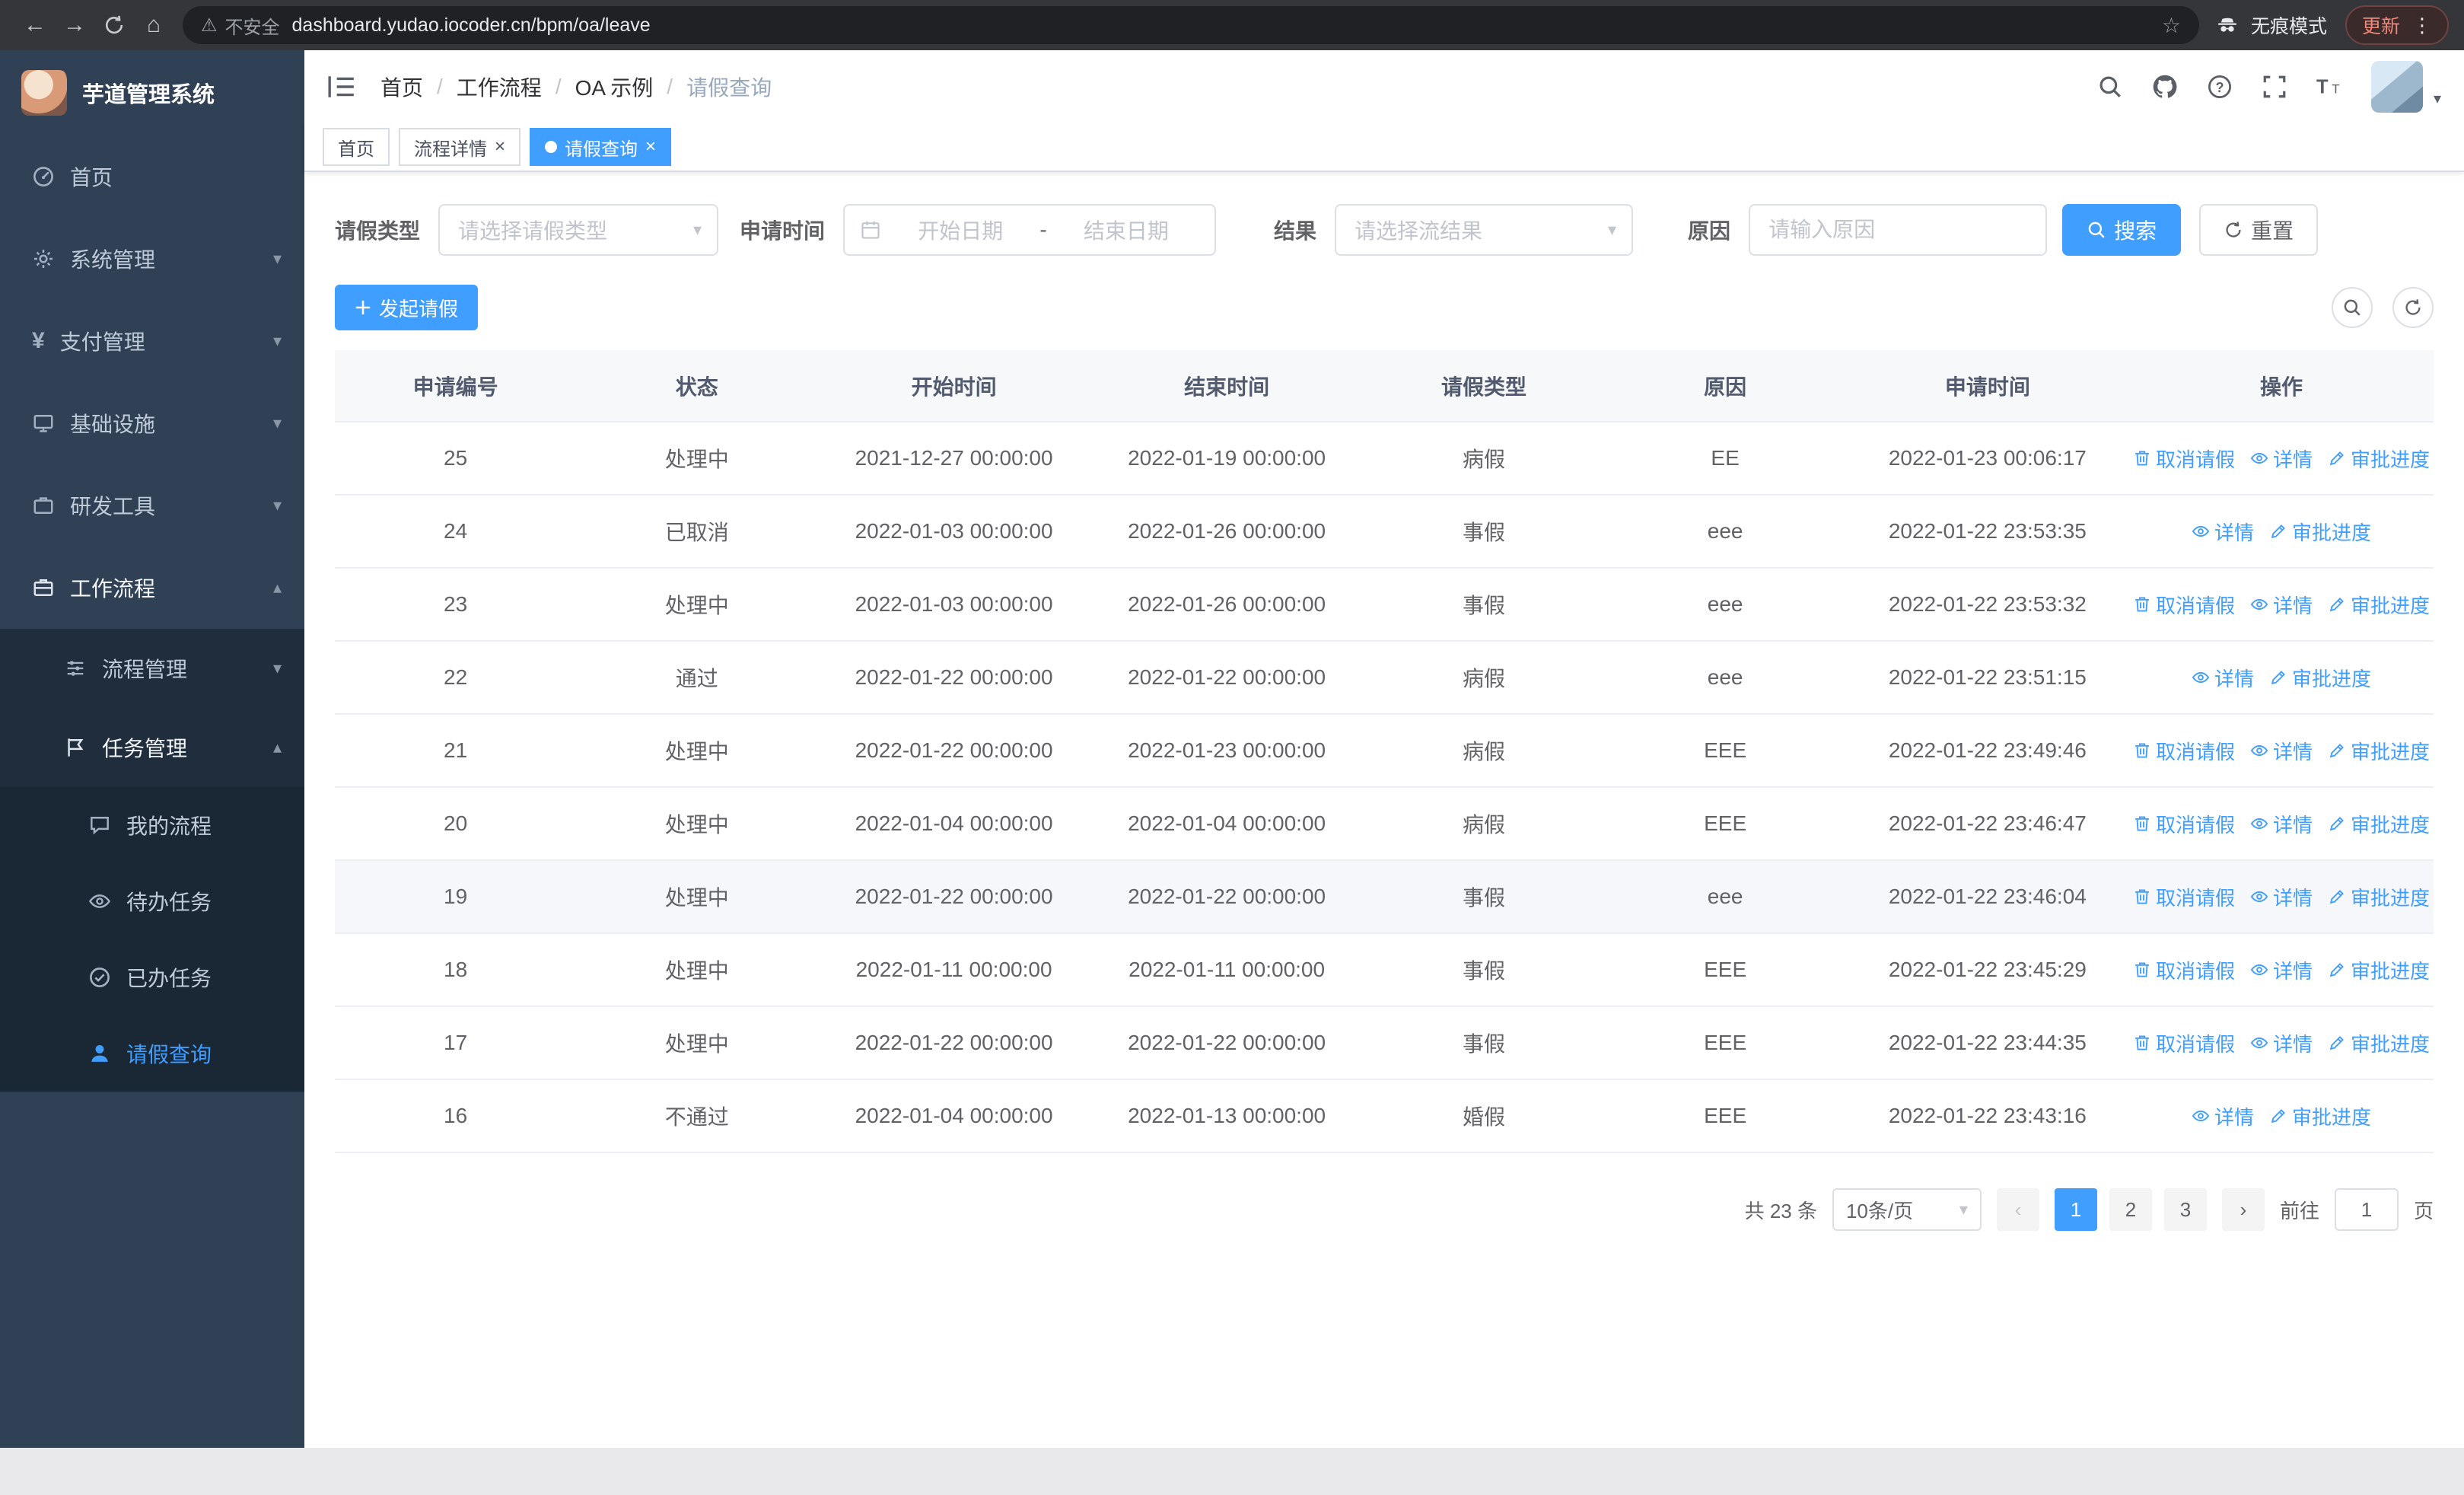  Describe the element at coordinates (1725, 532) in the screenshot. I see `cell-reason: eee` at that location.